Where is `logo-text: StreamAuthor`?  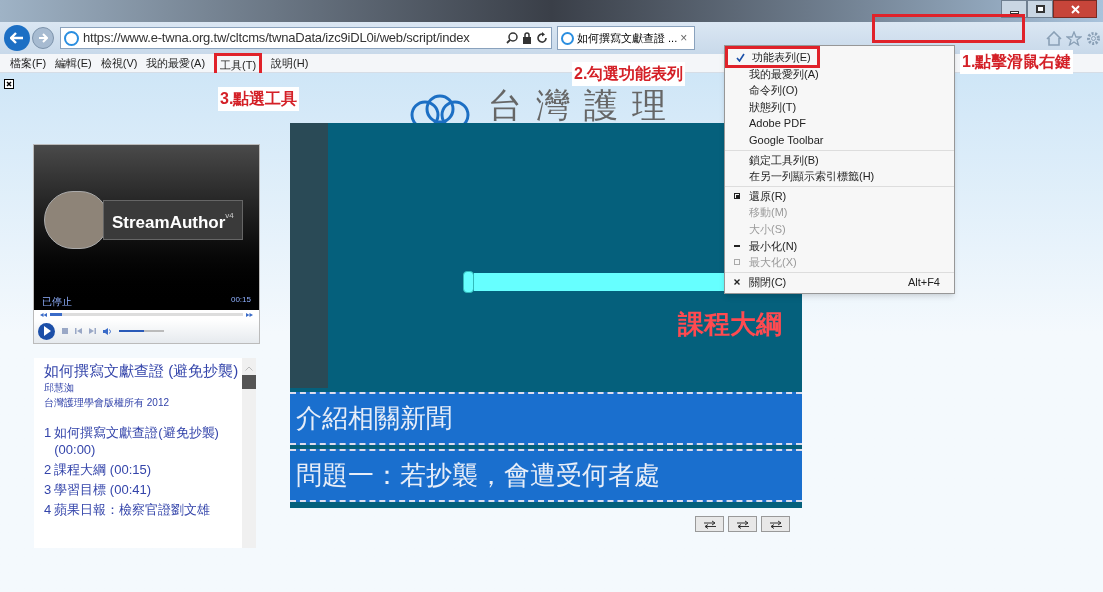 logo-text: StreamAuthor is located at coordinates (169, 222).